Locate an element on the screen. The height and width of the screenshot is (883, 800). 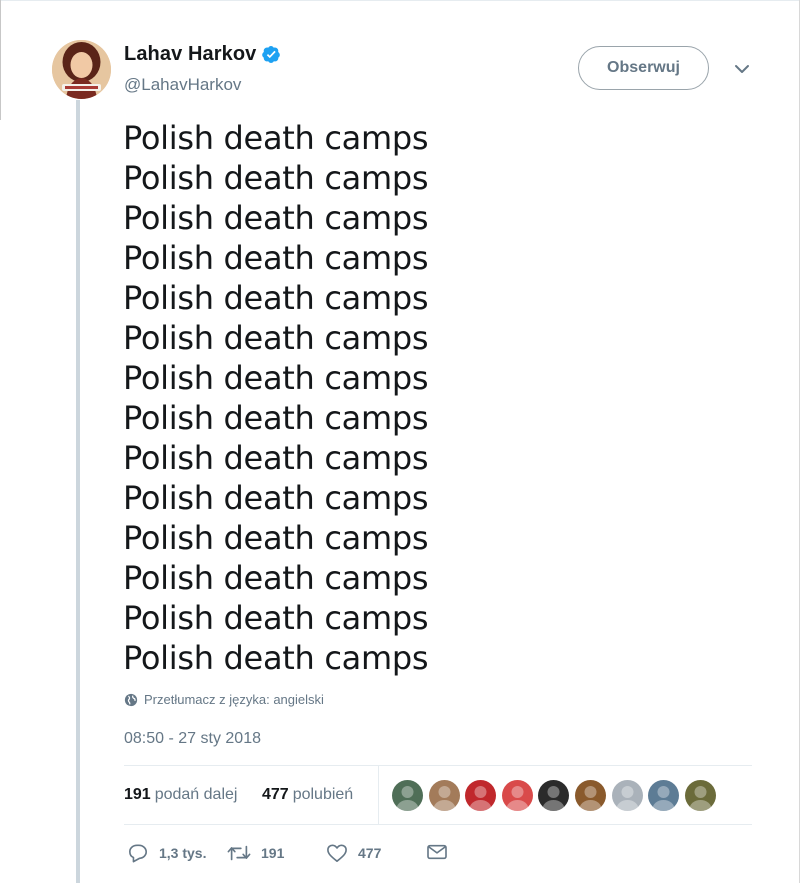
globe-icon is located at coordinates (131, 699).